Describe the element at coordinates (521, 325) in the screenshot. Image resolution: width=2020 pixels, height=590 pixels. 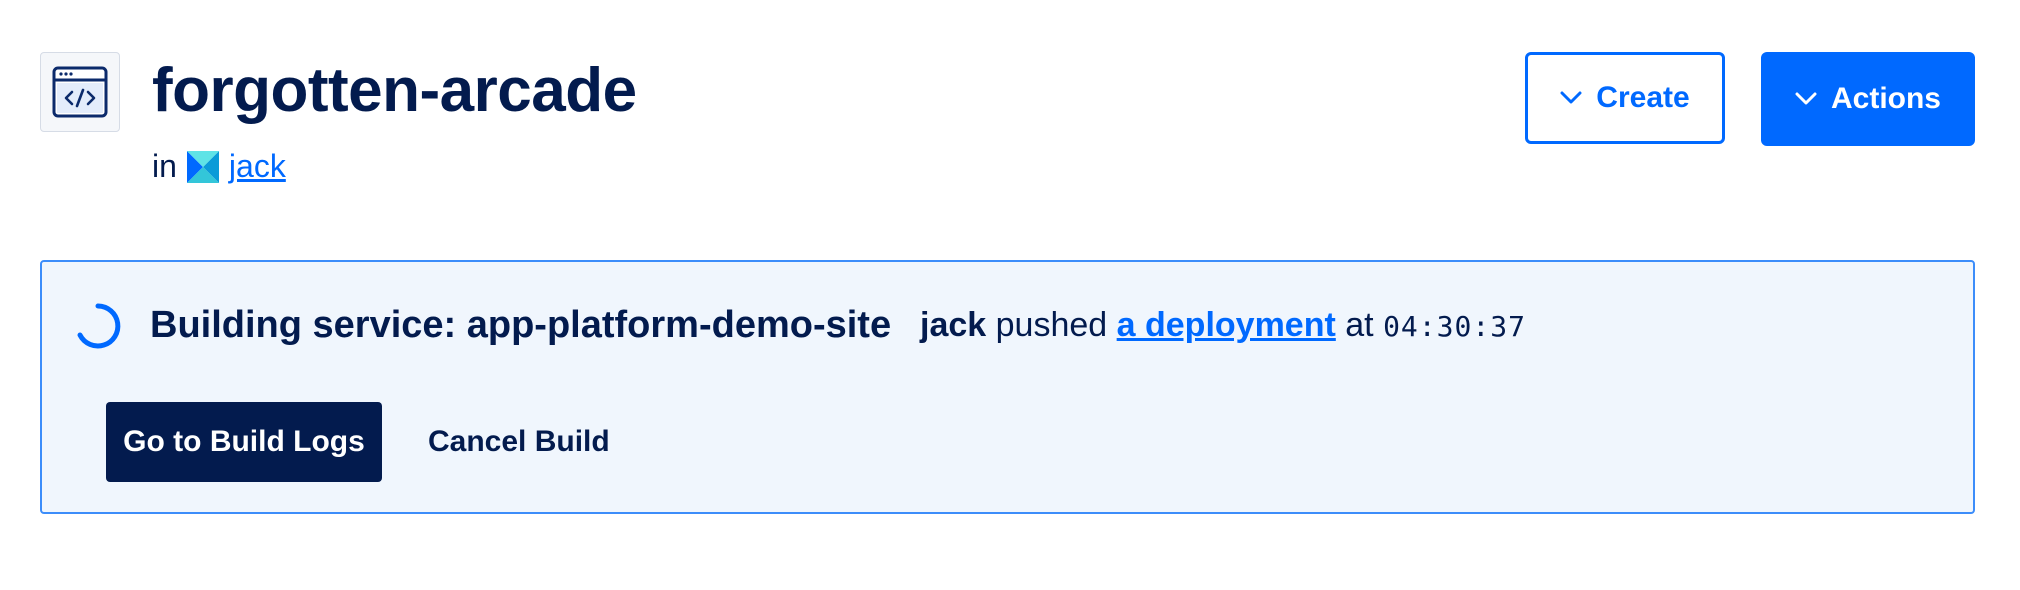
I see `build-status-text: Building service: app-platform-demo-site` at that location.